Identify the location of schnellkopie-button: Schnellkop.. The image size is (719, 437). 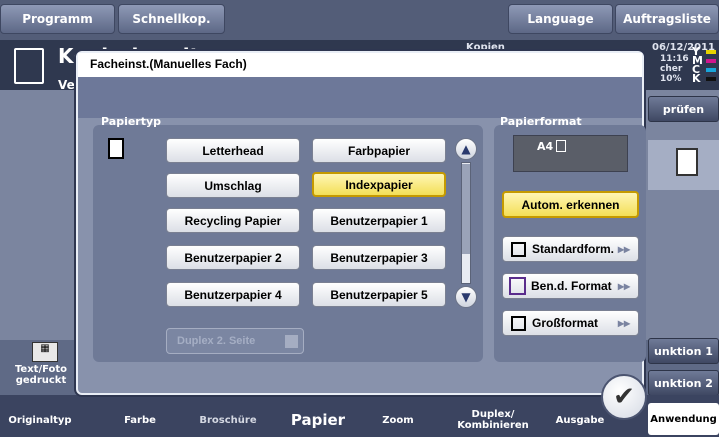
(171, 19).